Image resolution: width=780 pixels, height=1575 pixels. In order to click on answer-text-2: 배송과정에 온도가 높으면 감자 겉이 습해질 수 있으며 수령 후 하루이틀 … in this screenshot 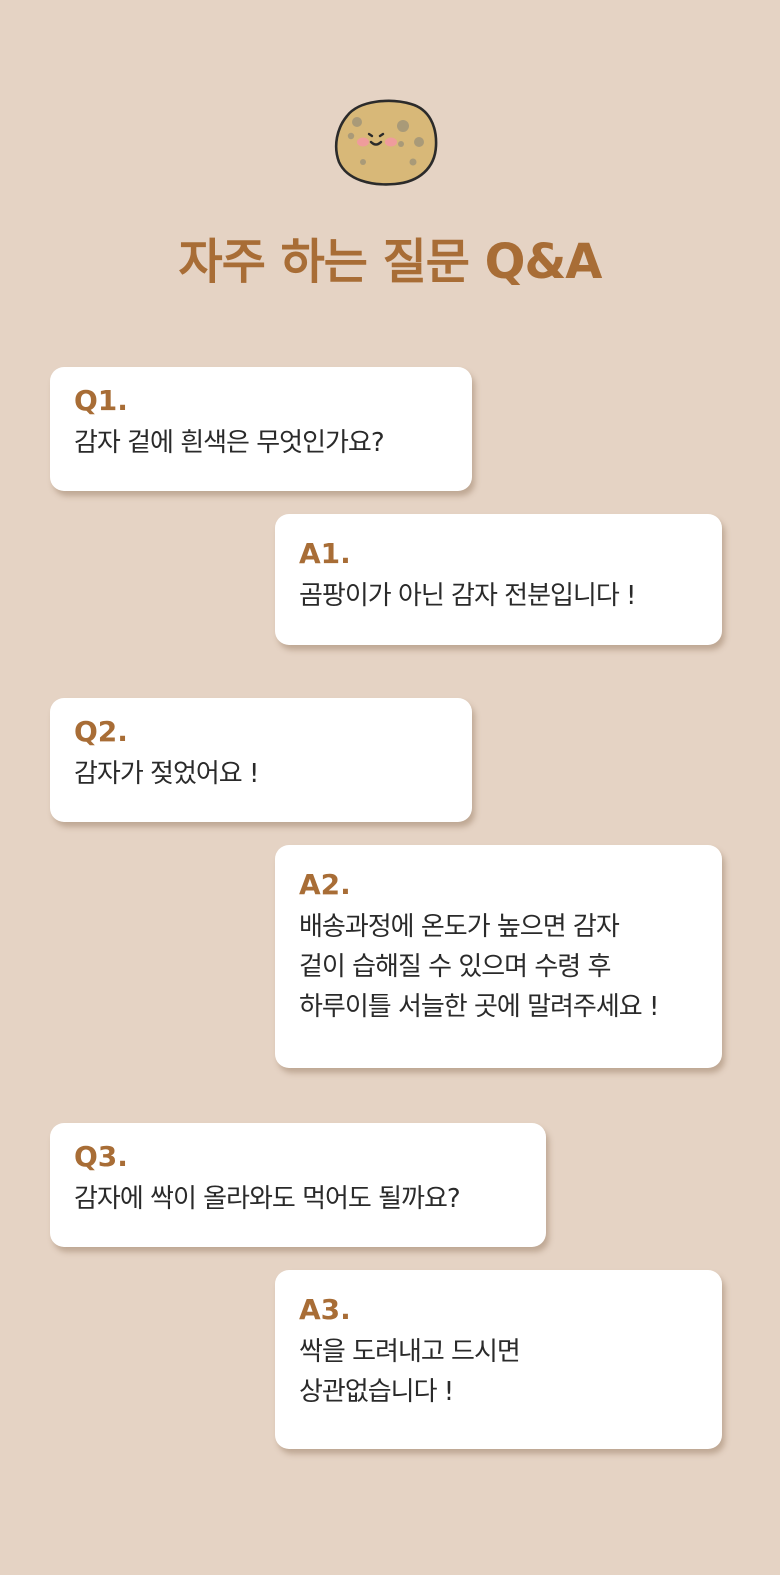, I will do `click(479, 967)`.